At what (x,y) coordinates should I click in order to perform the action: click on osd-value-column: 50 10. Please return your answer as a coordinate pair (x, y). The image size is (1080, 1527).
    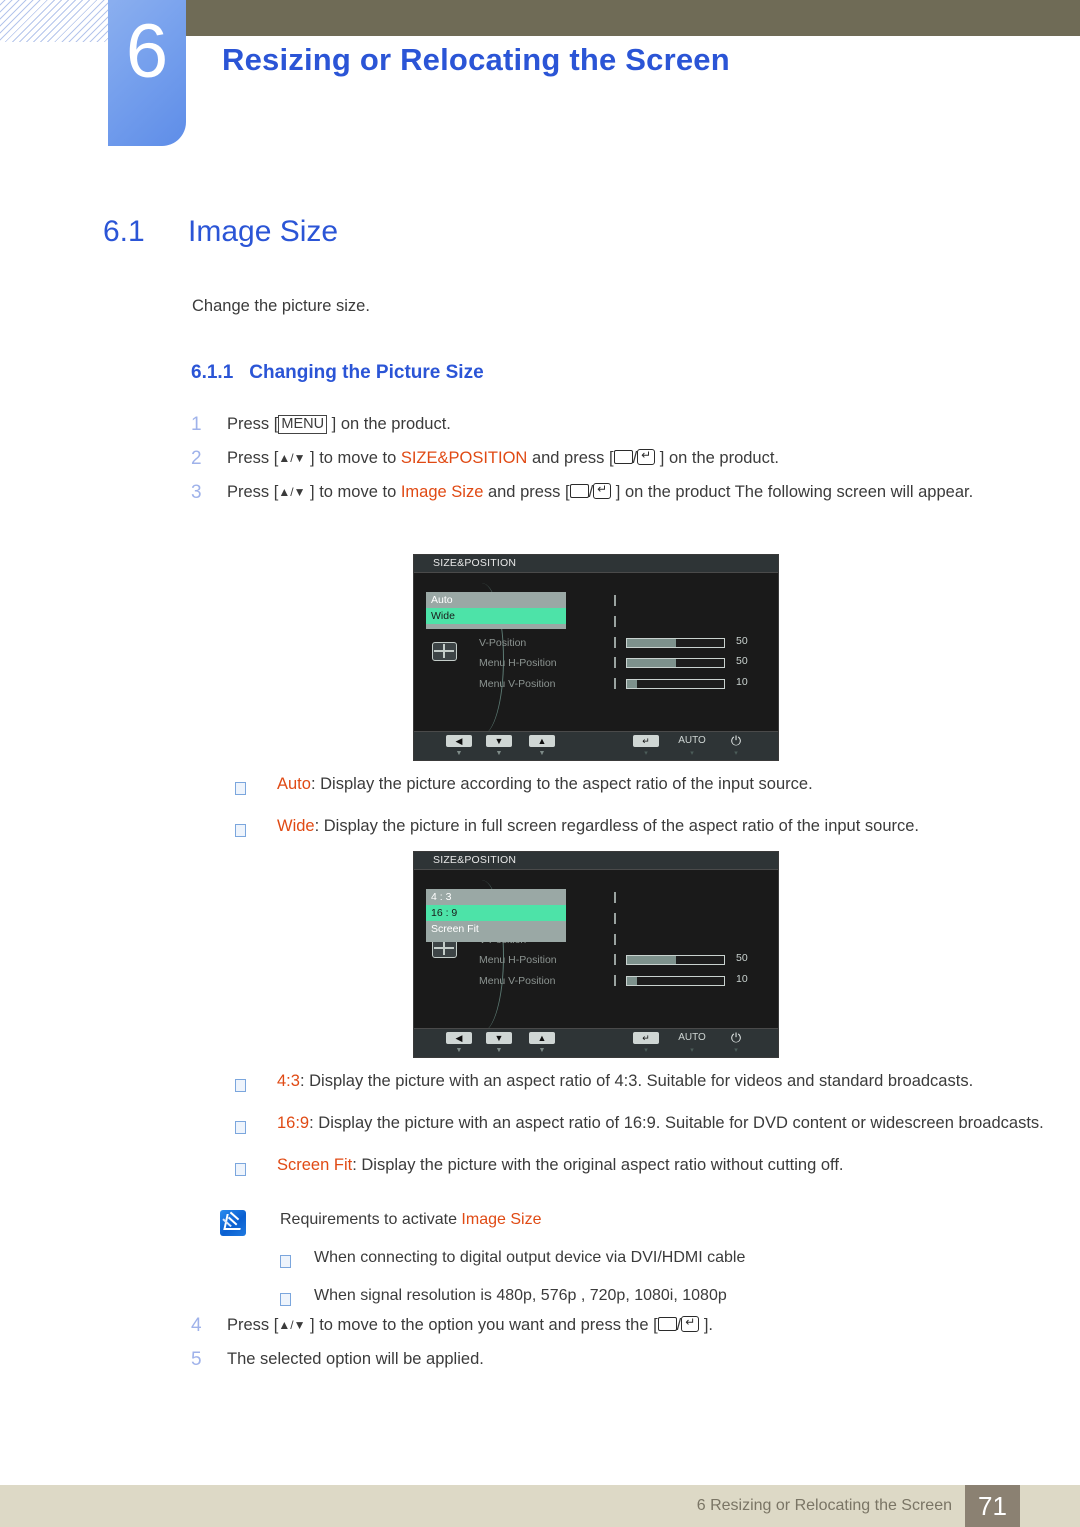
    Looking at the image, I should click on (694, 940).